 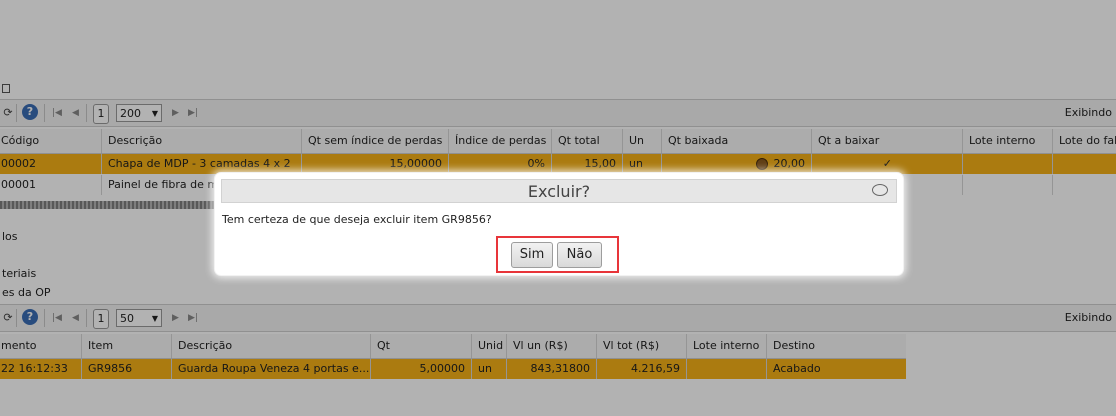 What do you see at coordinates (532, 255) in the screenshot?
I see `yes-button: Sim` at bounding box center [532, 255].